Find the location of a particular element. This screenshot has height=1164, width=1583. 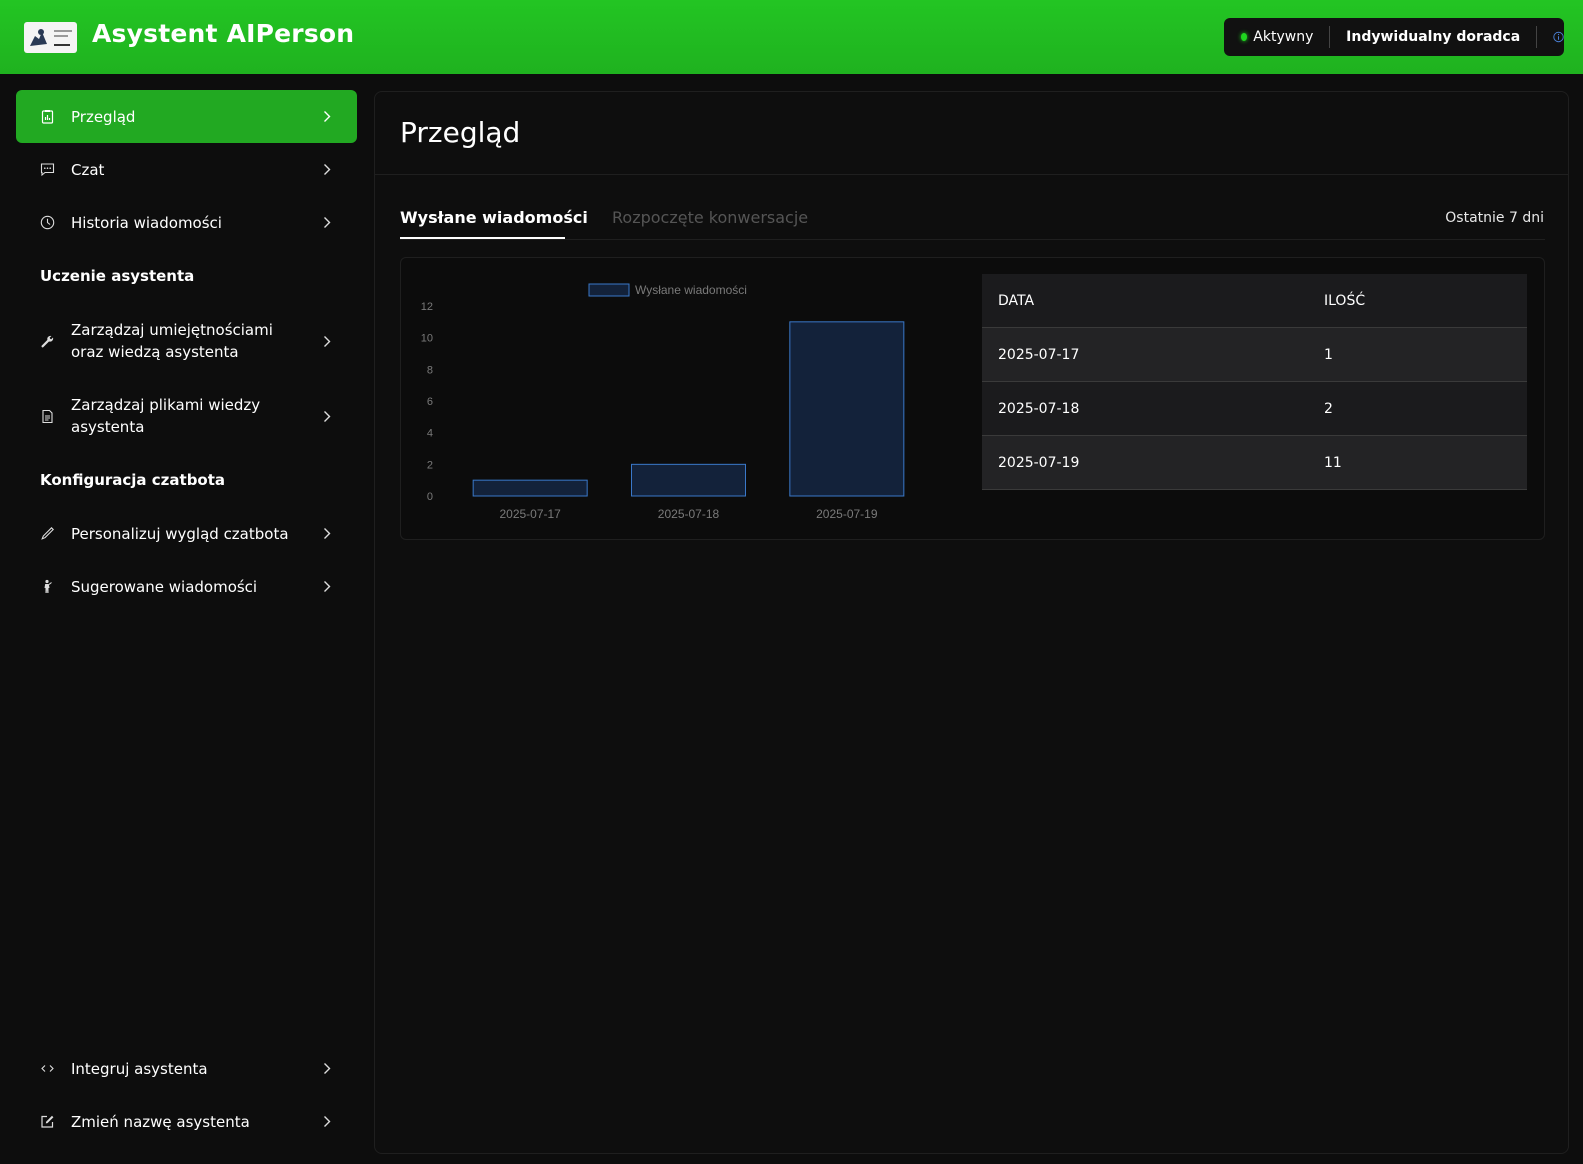

app-title: Asystent AIPerson is located at coordinates (223, 33).